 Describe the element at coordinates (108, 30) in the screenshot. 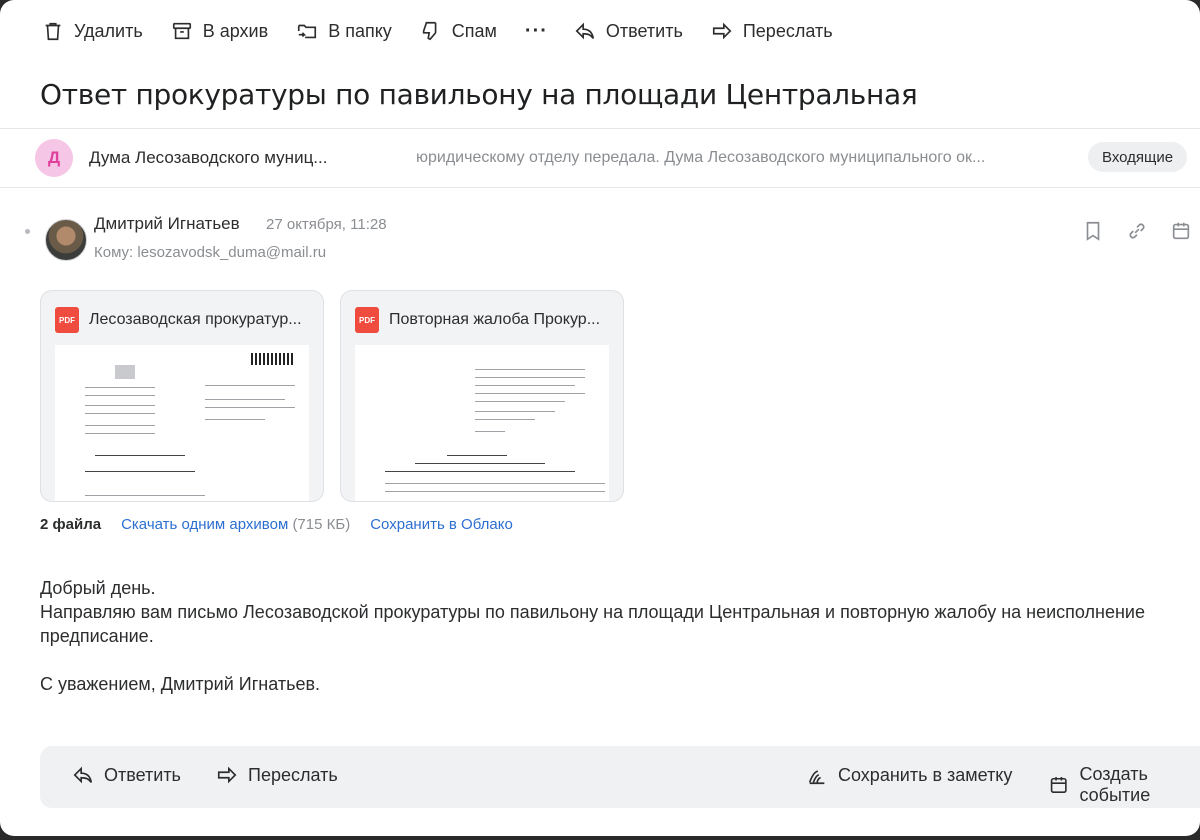

I see `delete-label: Удалить` at that location.